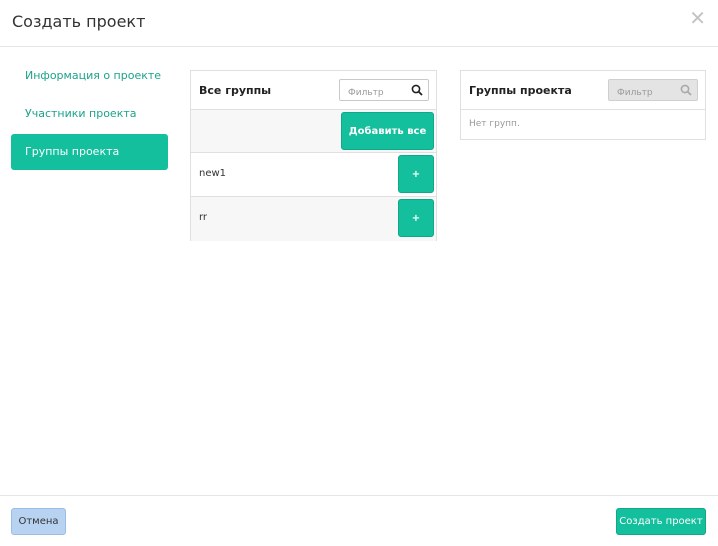  Describe the element at coordinates (661, 521) in the screenshot. I see `create-project-button: Создать проект` at that location.